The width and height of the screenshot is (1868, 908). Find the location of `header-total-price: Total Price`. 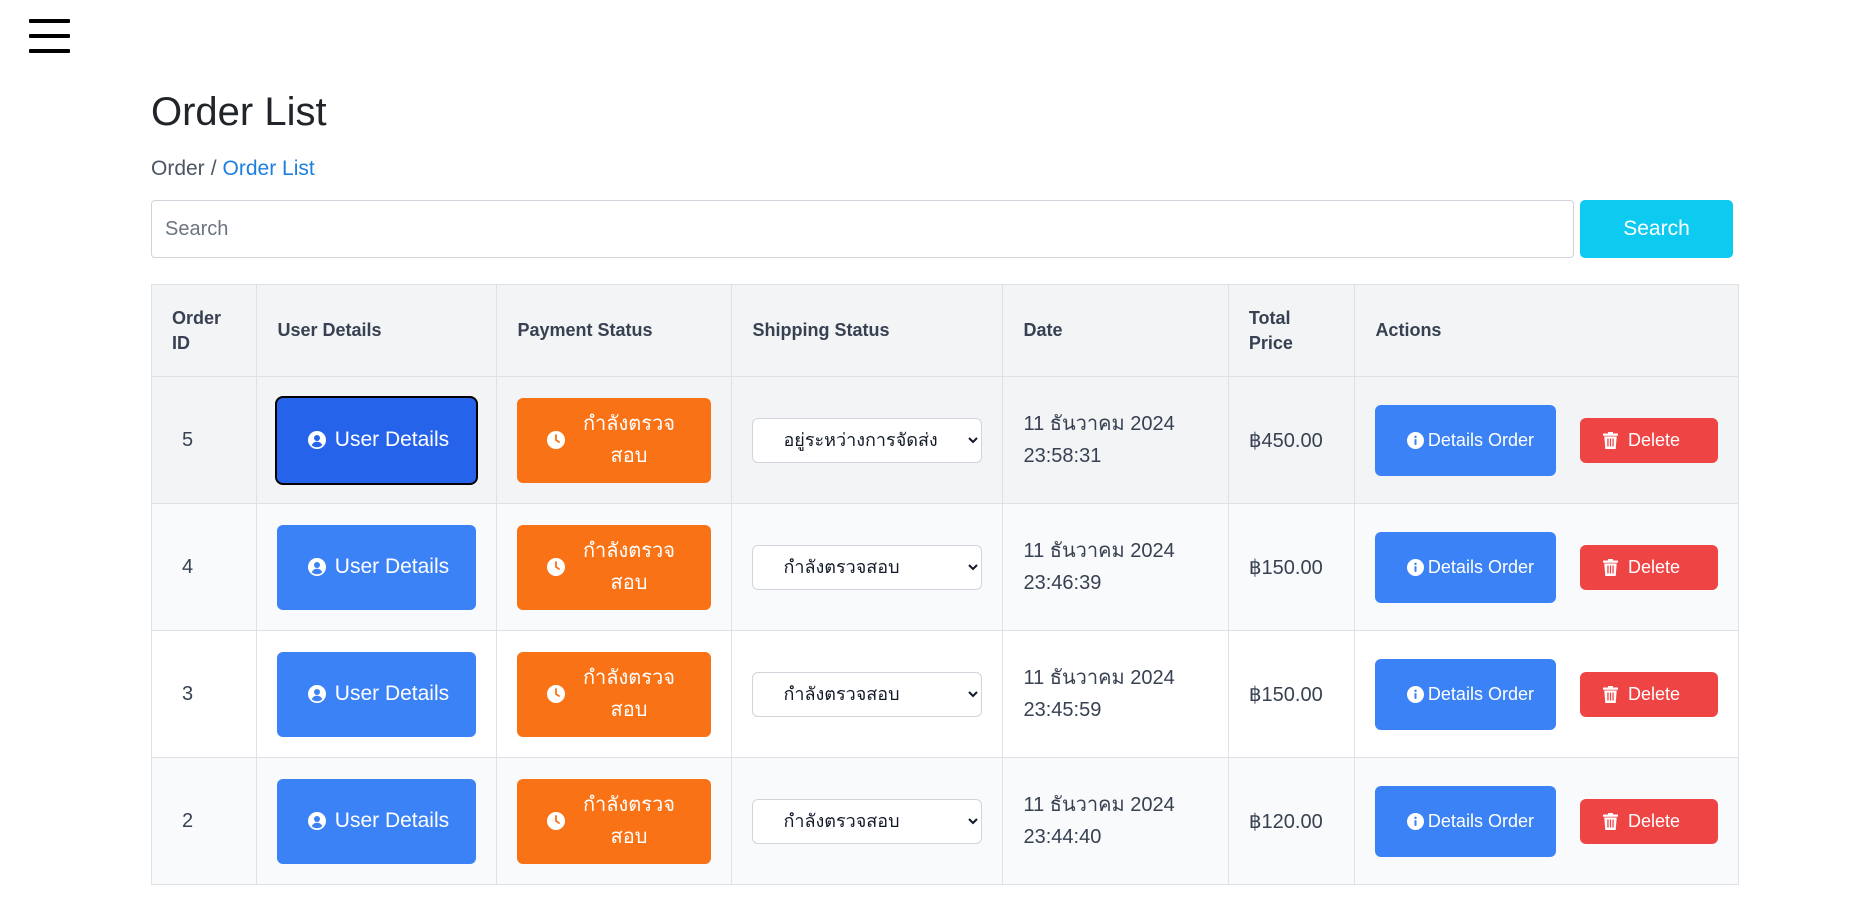

header-total-price: Total Price is located at coordinates (1291, 330).